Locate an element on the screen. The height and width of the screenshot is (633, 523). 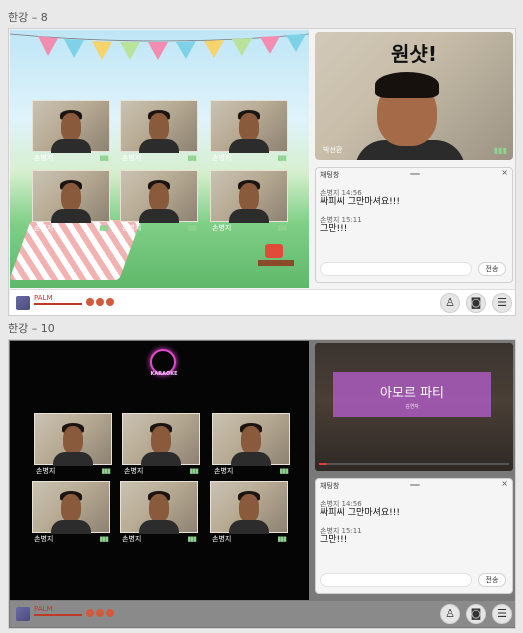
frame-label: 한강 – 8 is located at coordinates (28, 17).